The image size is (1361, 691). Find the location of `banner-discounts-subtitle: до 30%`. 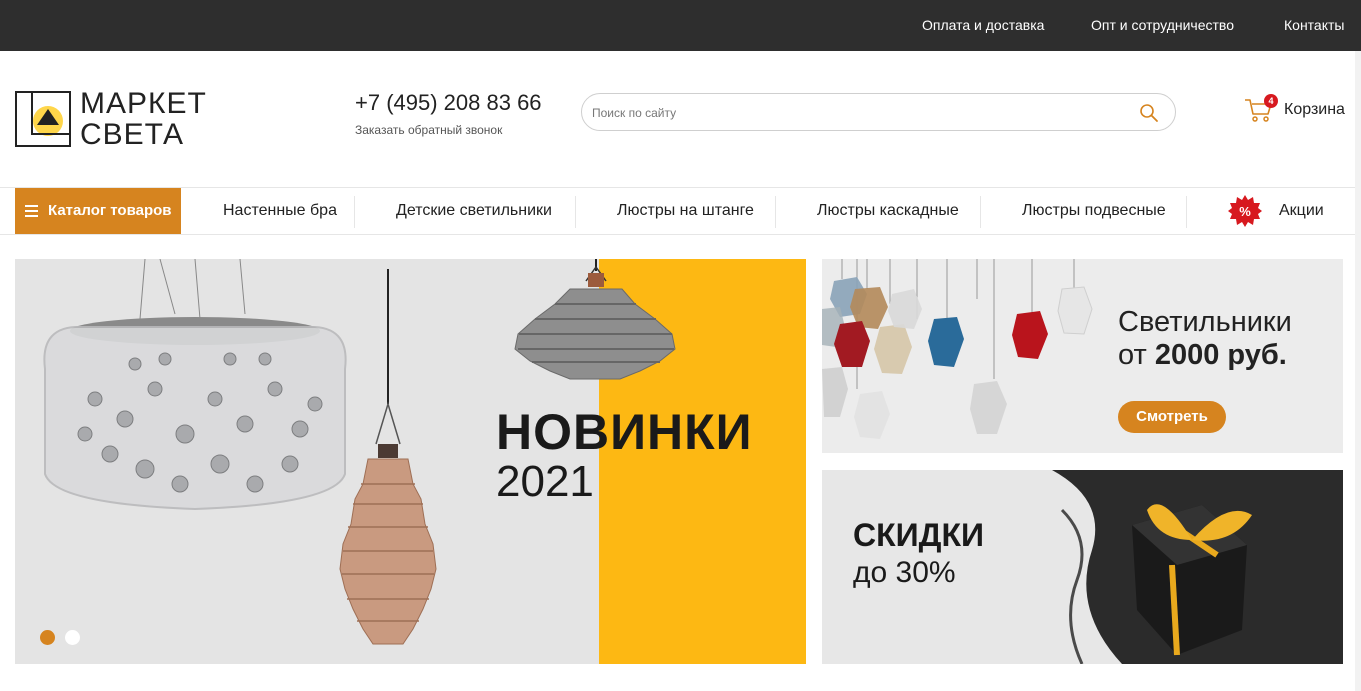

banner-discounts-subtitle: до 30% is located at coordinates (904, 572).